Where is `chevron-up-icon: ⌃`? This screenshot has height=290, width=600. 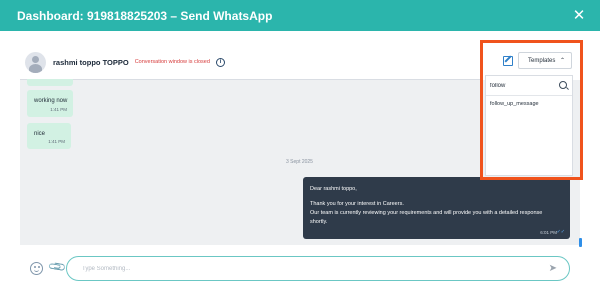
chevron-up-icon: ⌃ is located at coordinates (562, 61).